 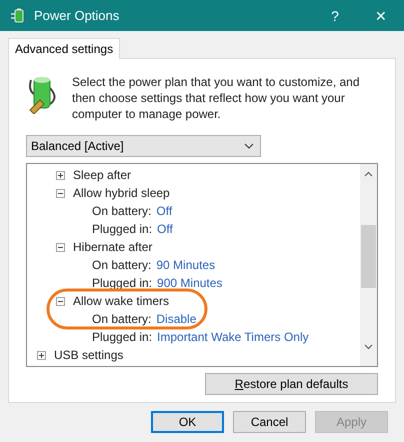 What do you see at coordinates (335, 15) in the screenshot?
I see `help-button: ?` at bounding box center [335, 15].